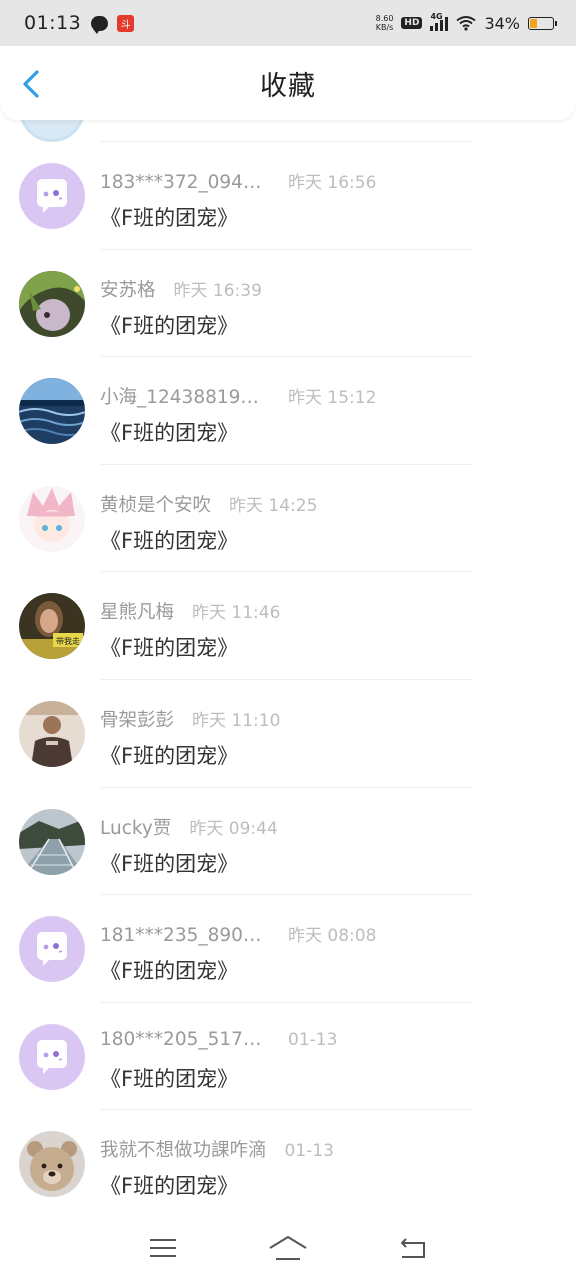  I want to click on list-item: 安苏格 昨天 16:39 《F班的团宠》, so click(288, 304).